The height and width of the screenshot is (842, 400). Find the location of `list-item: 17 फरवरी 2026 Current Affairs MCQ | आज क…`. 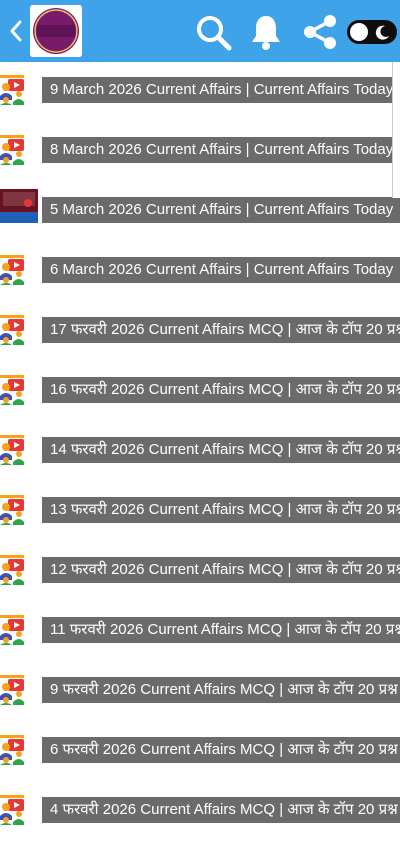

list-item: 17 फरवरी 2026 Current Affairs MCQ | आज क… is located at coordinates (200, 332).